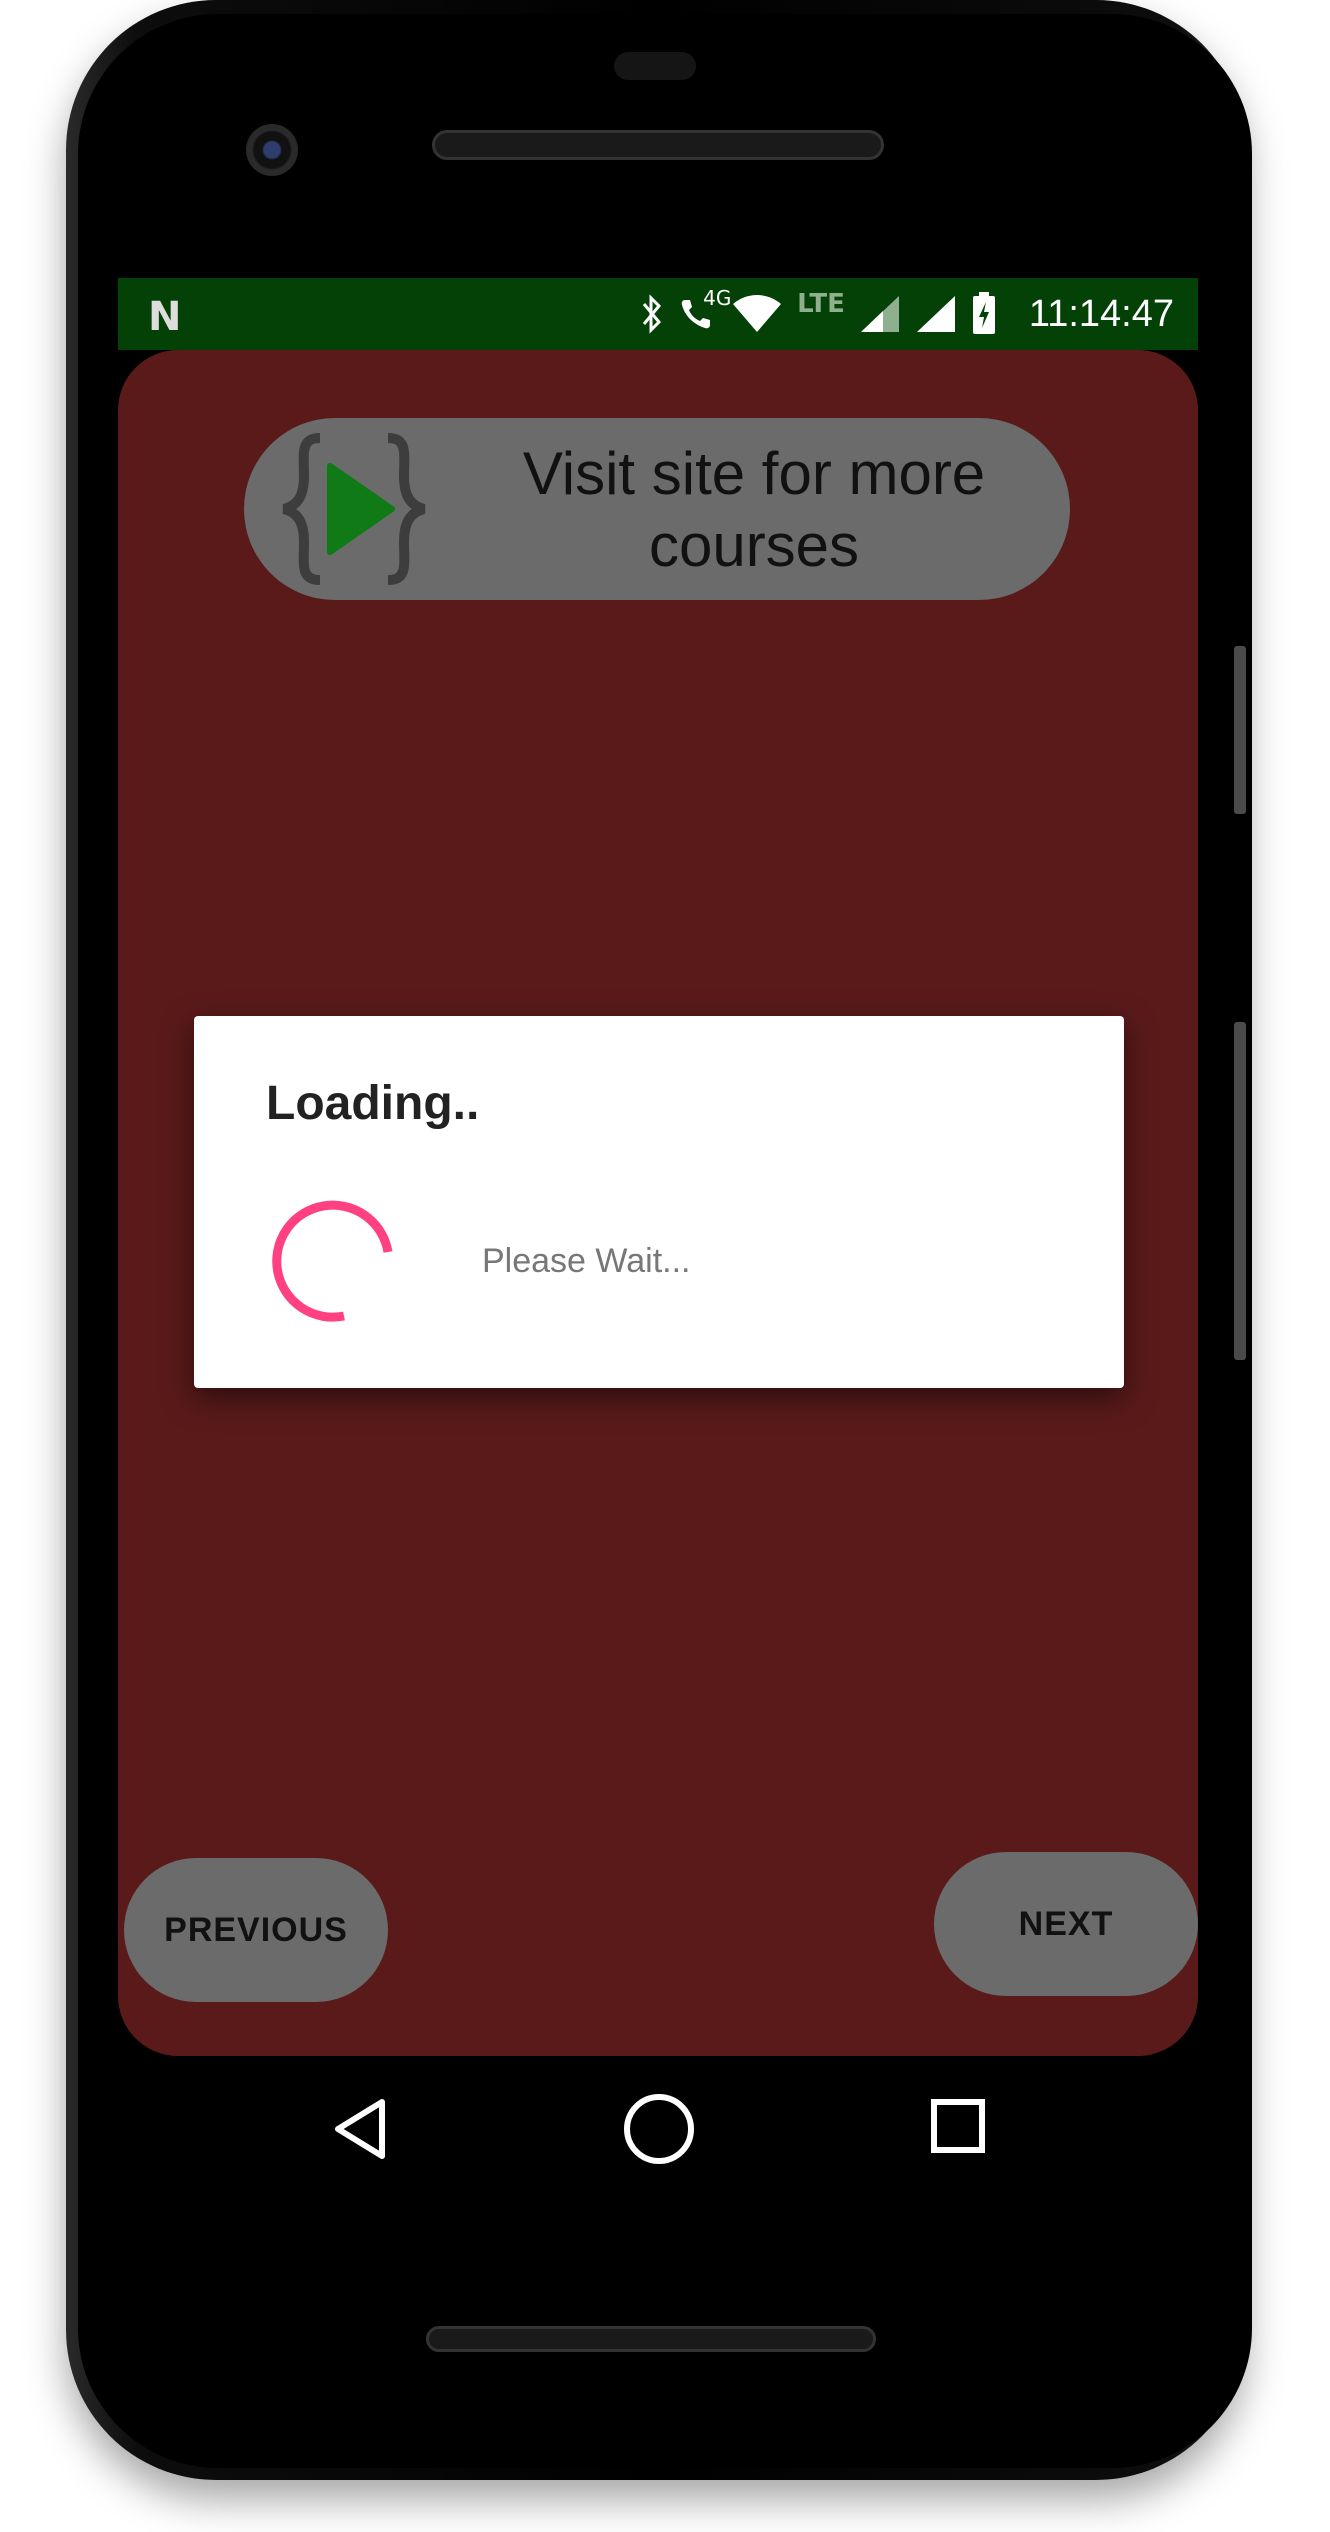 The image size is (1330, 2532). I want to click on wifi-icon, so click(757, 314).